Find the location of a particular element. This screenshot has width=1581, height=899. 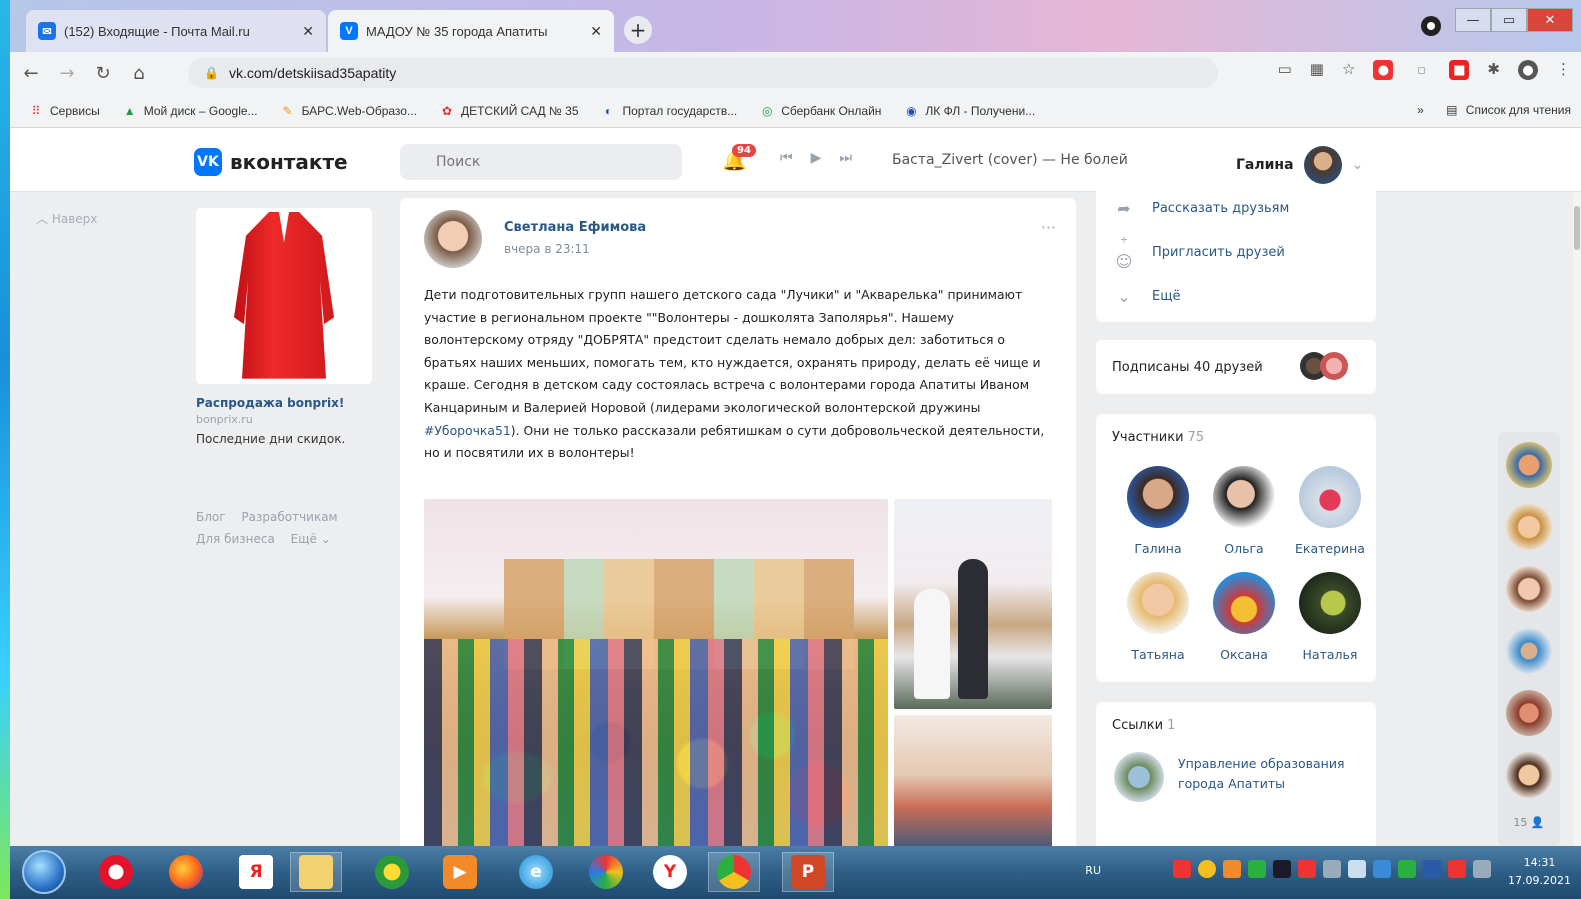

address-bar: 🔒 vk.com/detskiisad35apatity is located at coordinates (703, 73).